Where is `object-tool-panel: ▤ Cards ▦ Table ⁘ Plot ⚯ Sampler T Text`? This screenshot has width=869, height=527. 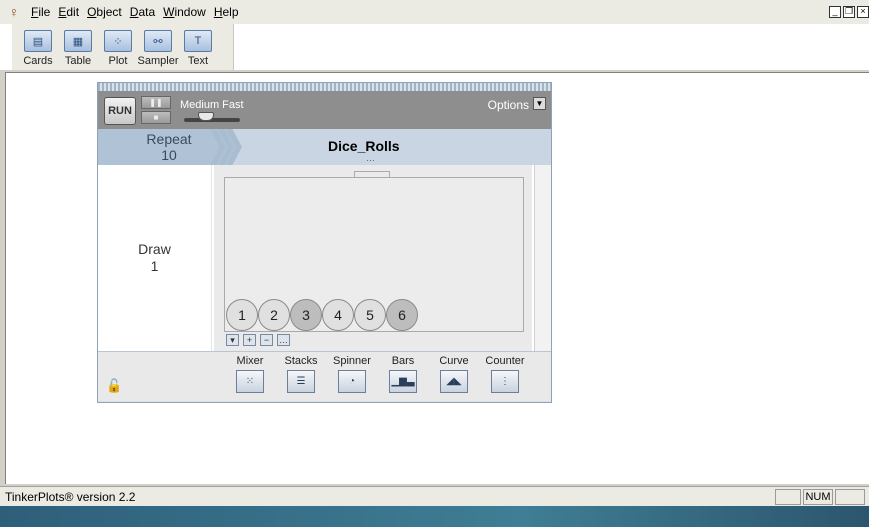
object-tool-panel: ▤ Cards ▦ Table ⁘ Plot ⚯ Sampler T Text is located at coordinates (123, 47).